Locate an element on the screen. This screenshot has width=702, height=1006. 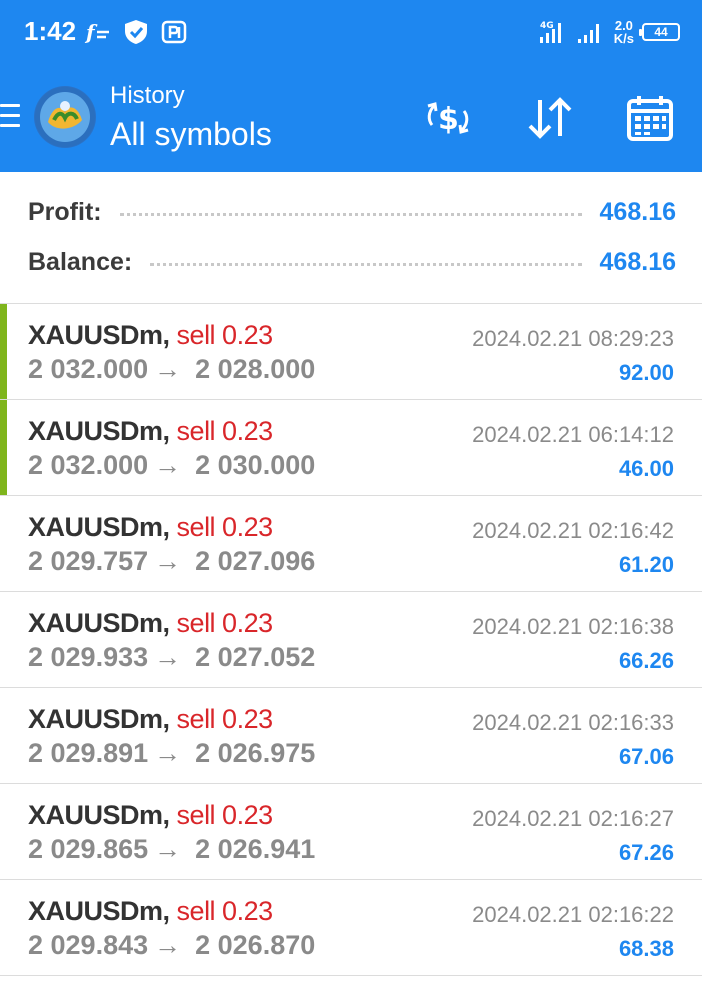
close-price: 2 026.941 is located at coordinates (255, 849).